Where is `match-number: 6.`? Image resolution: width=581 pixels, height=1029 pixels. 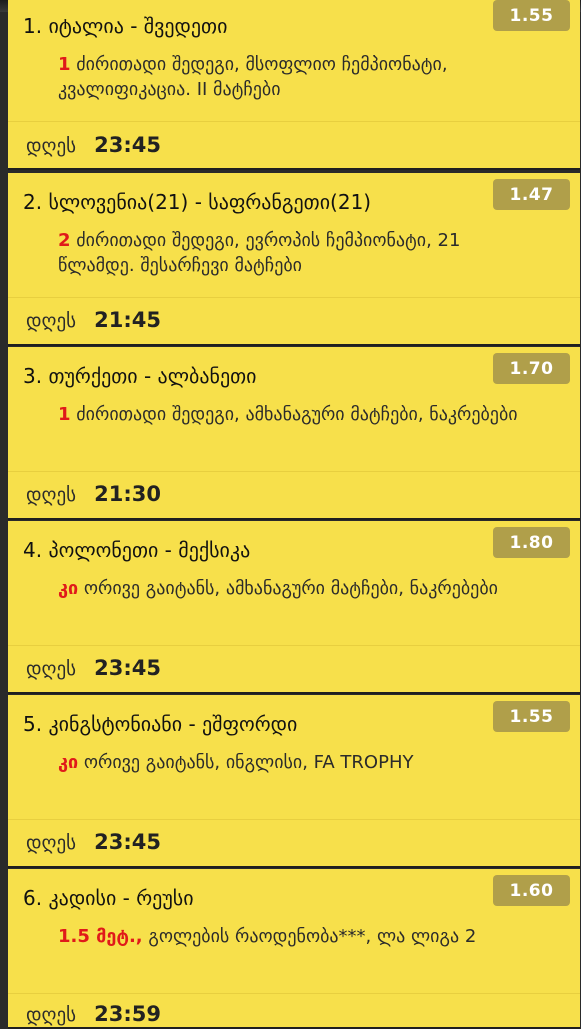 match-number: 6. is located at coordinates (33, 898).